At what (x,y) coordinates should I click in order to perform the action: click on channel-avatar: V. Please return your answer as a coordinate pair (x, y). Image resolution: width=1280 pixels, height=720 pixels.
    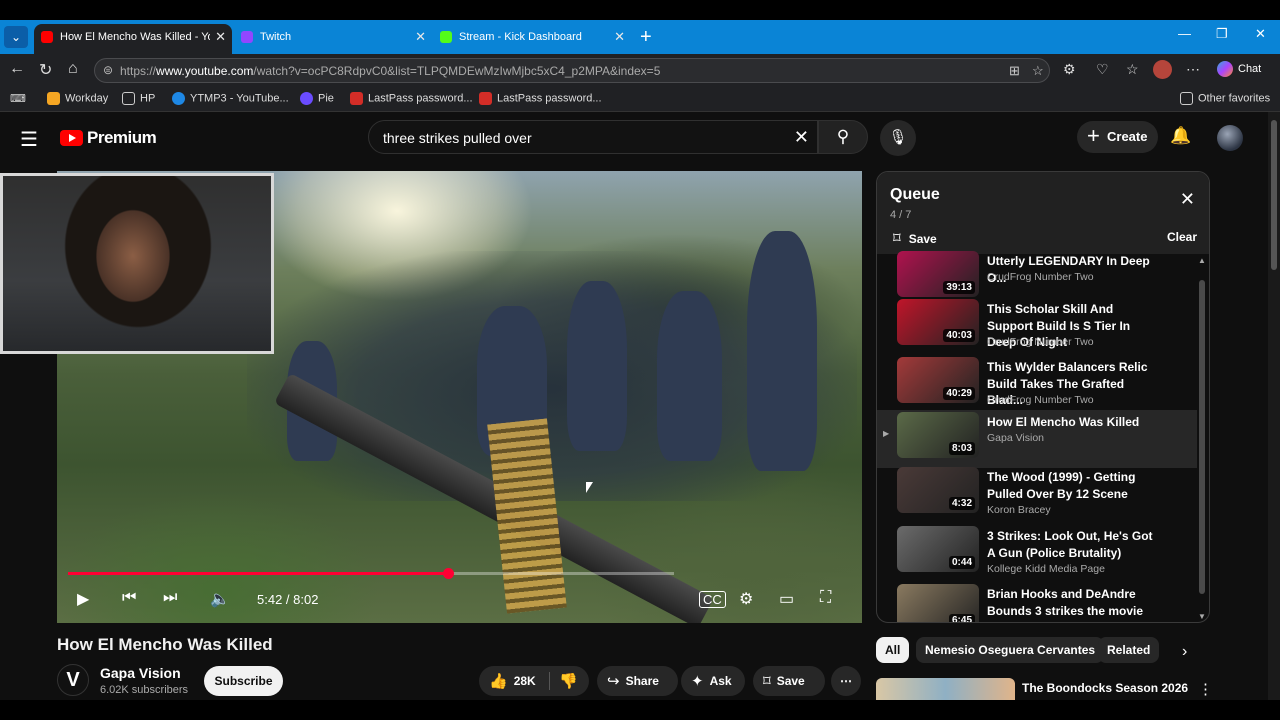
    Looking at the image, I should click on (73, 680).